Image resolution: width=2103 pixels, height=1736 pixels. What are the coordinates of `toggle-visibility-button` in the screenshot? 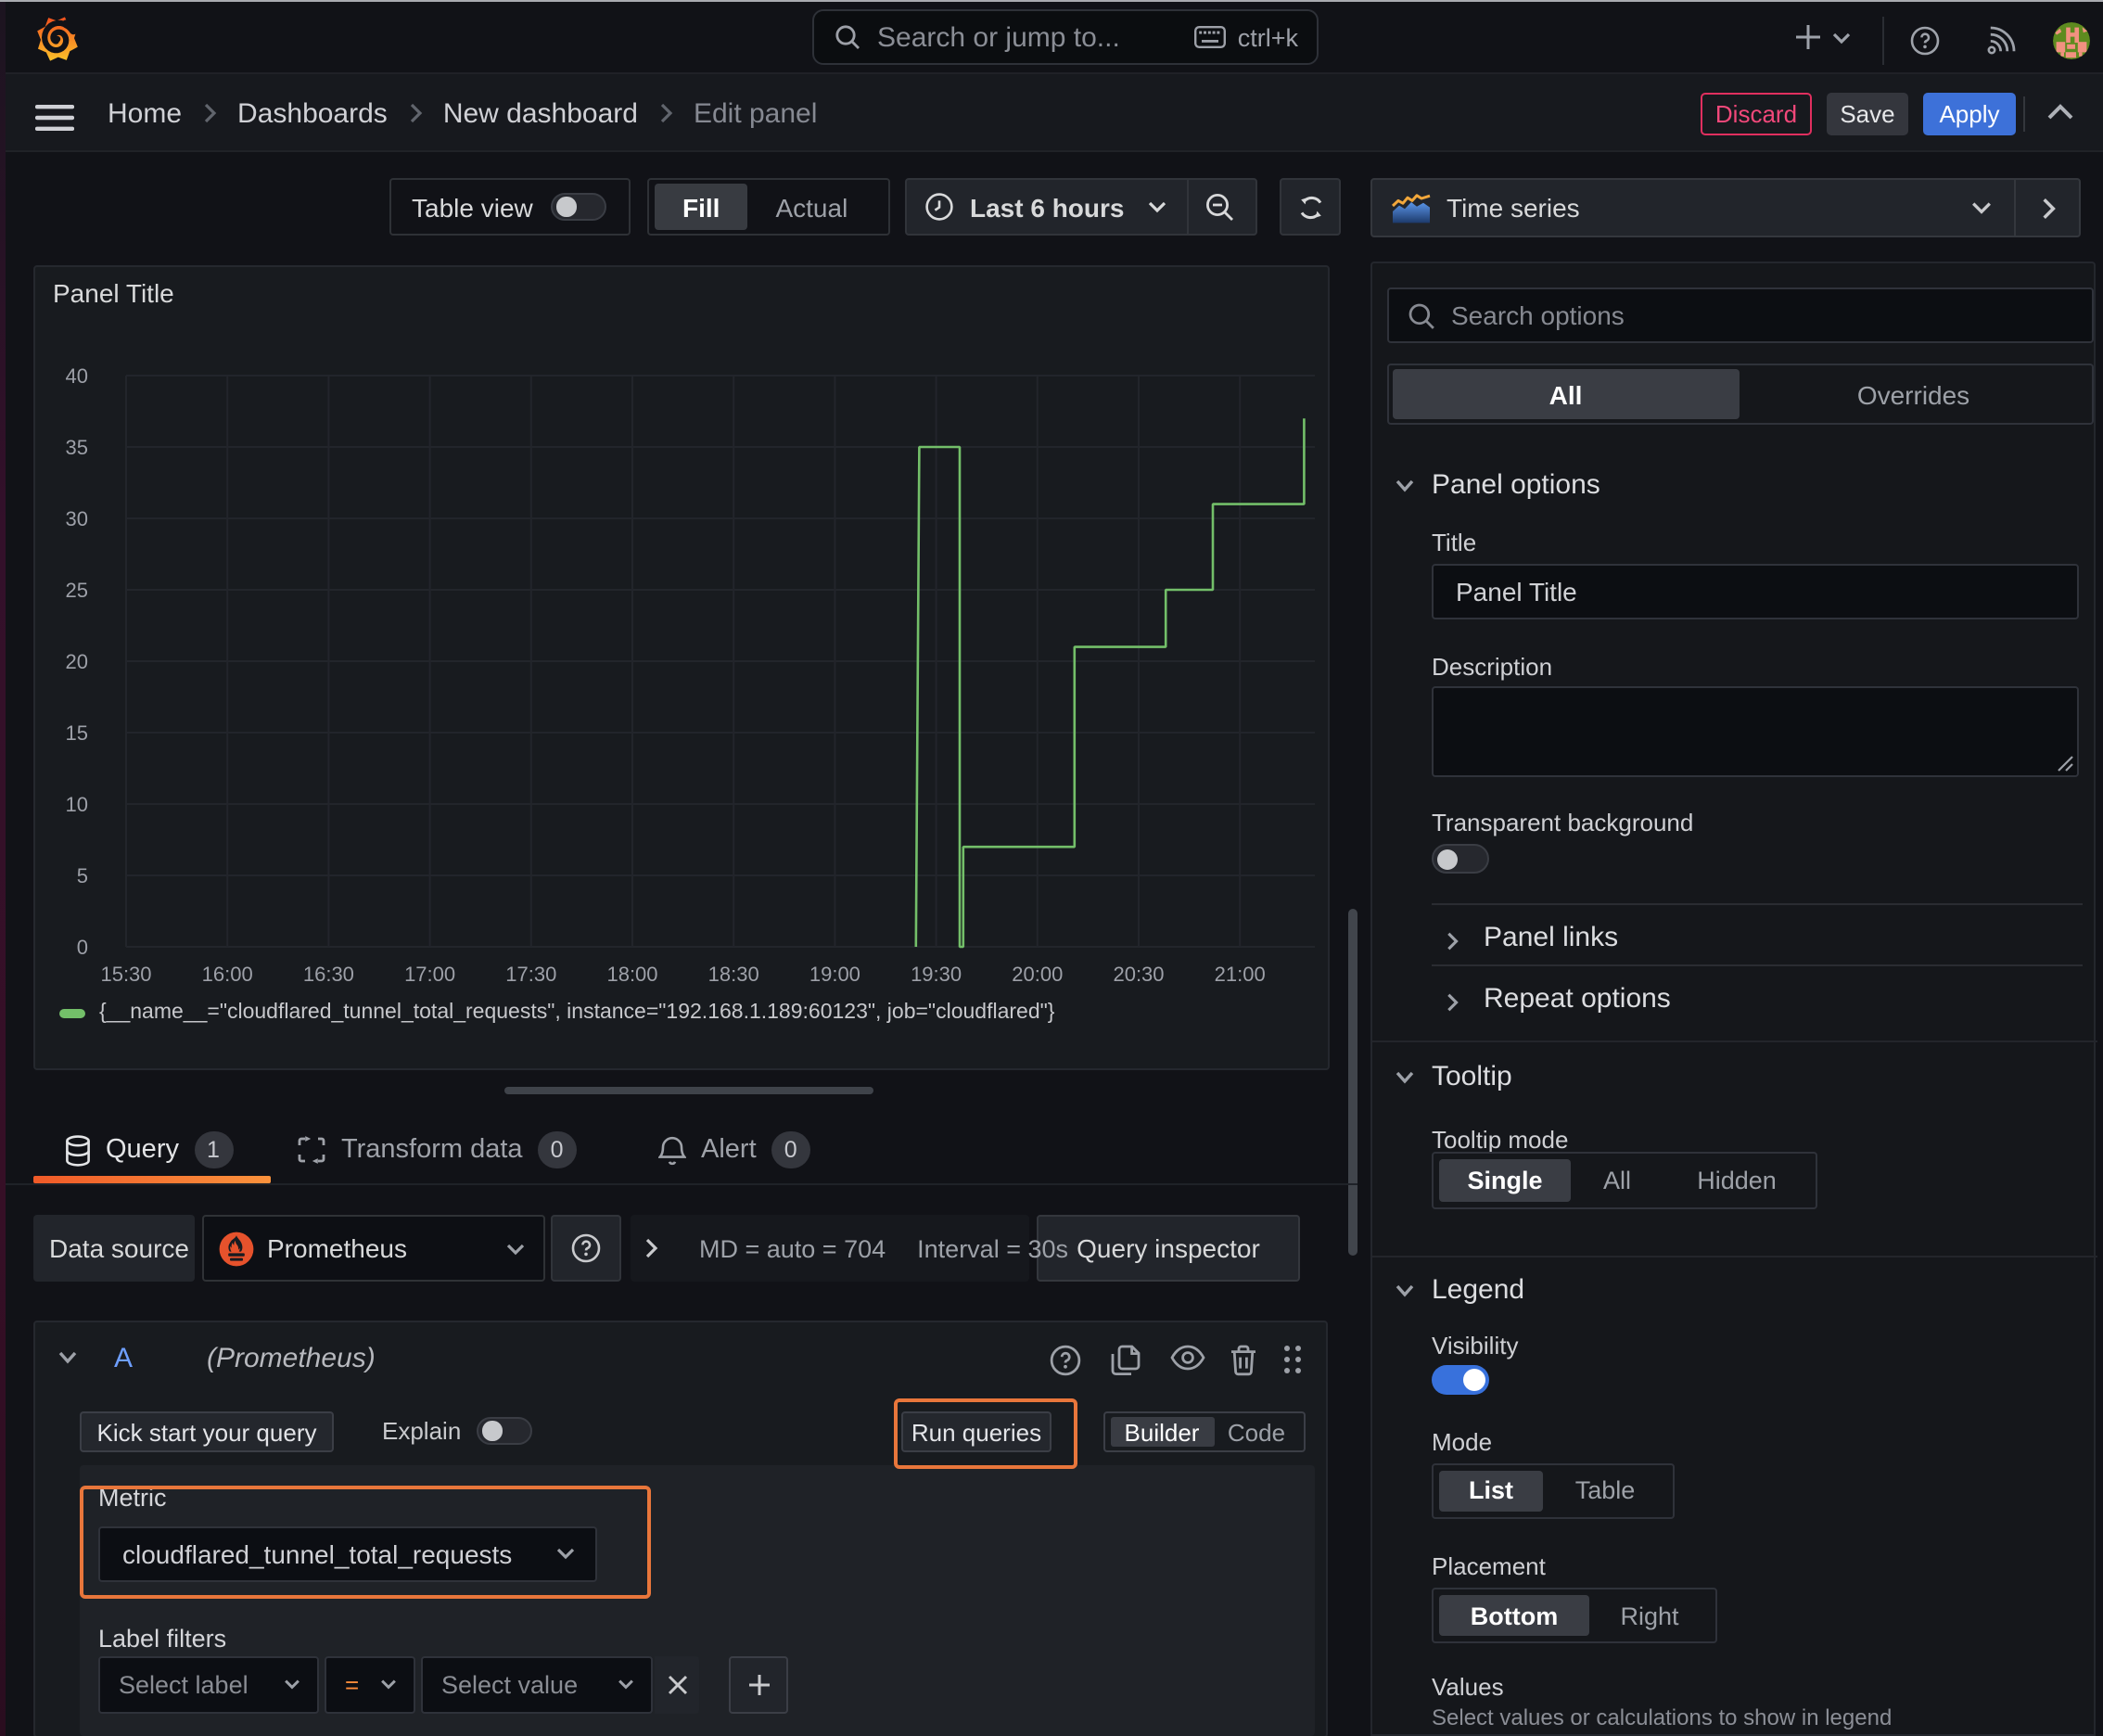 It's located at (1186, 1357).